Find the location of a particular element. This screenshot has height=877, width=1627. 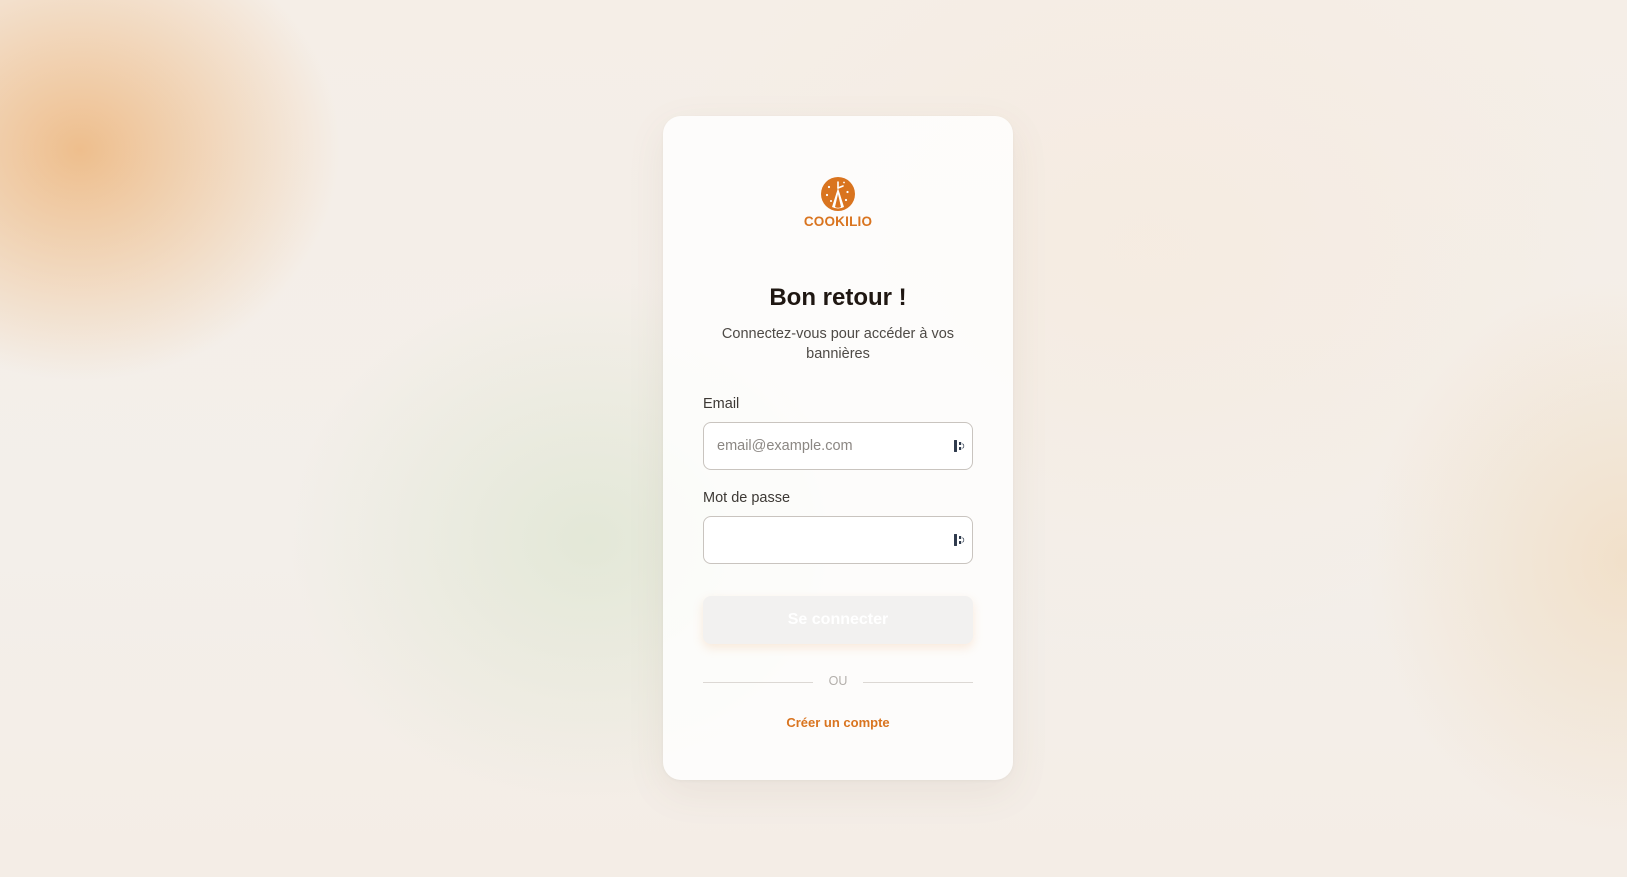

email-field-wrapper is located at coordinates (838, 446).